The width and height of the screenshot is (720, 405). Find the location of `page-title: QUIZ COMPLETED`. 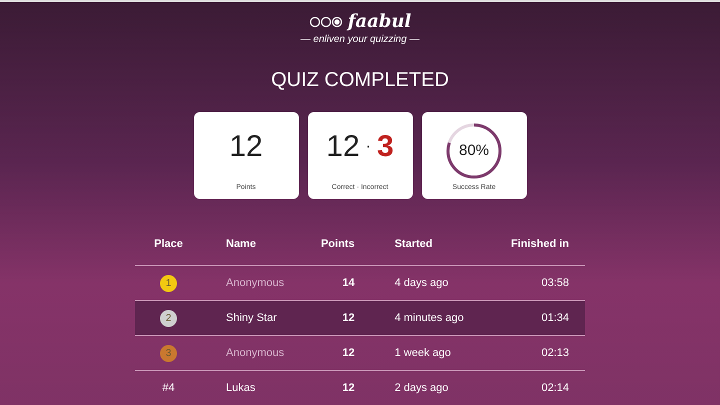

page-title: QUIZ COMPLETED is located at coordinates (360, 80).